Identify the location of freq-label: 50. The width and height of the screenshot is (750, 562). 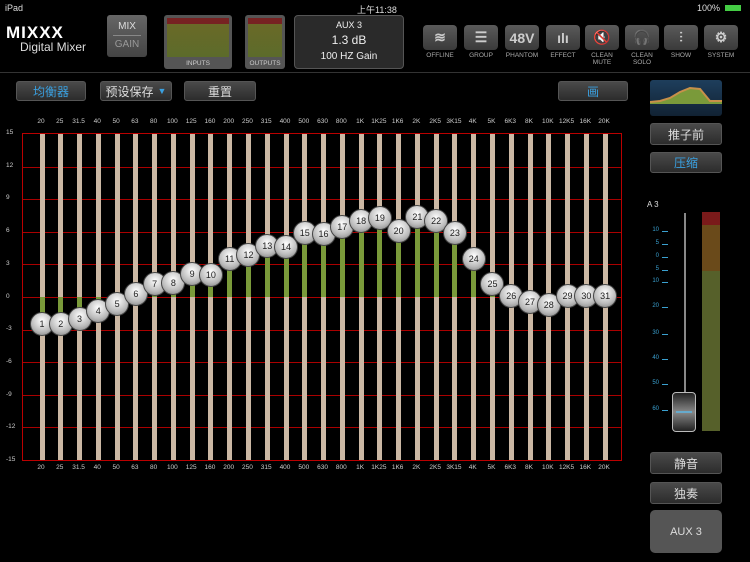
(116, 121).